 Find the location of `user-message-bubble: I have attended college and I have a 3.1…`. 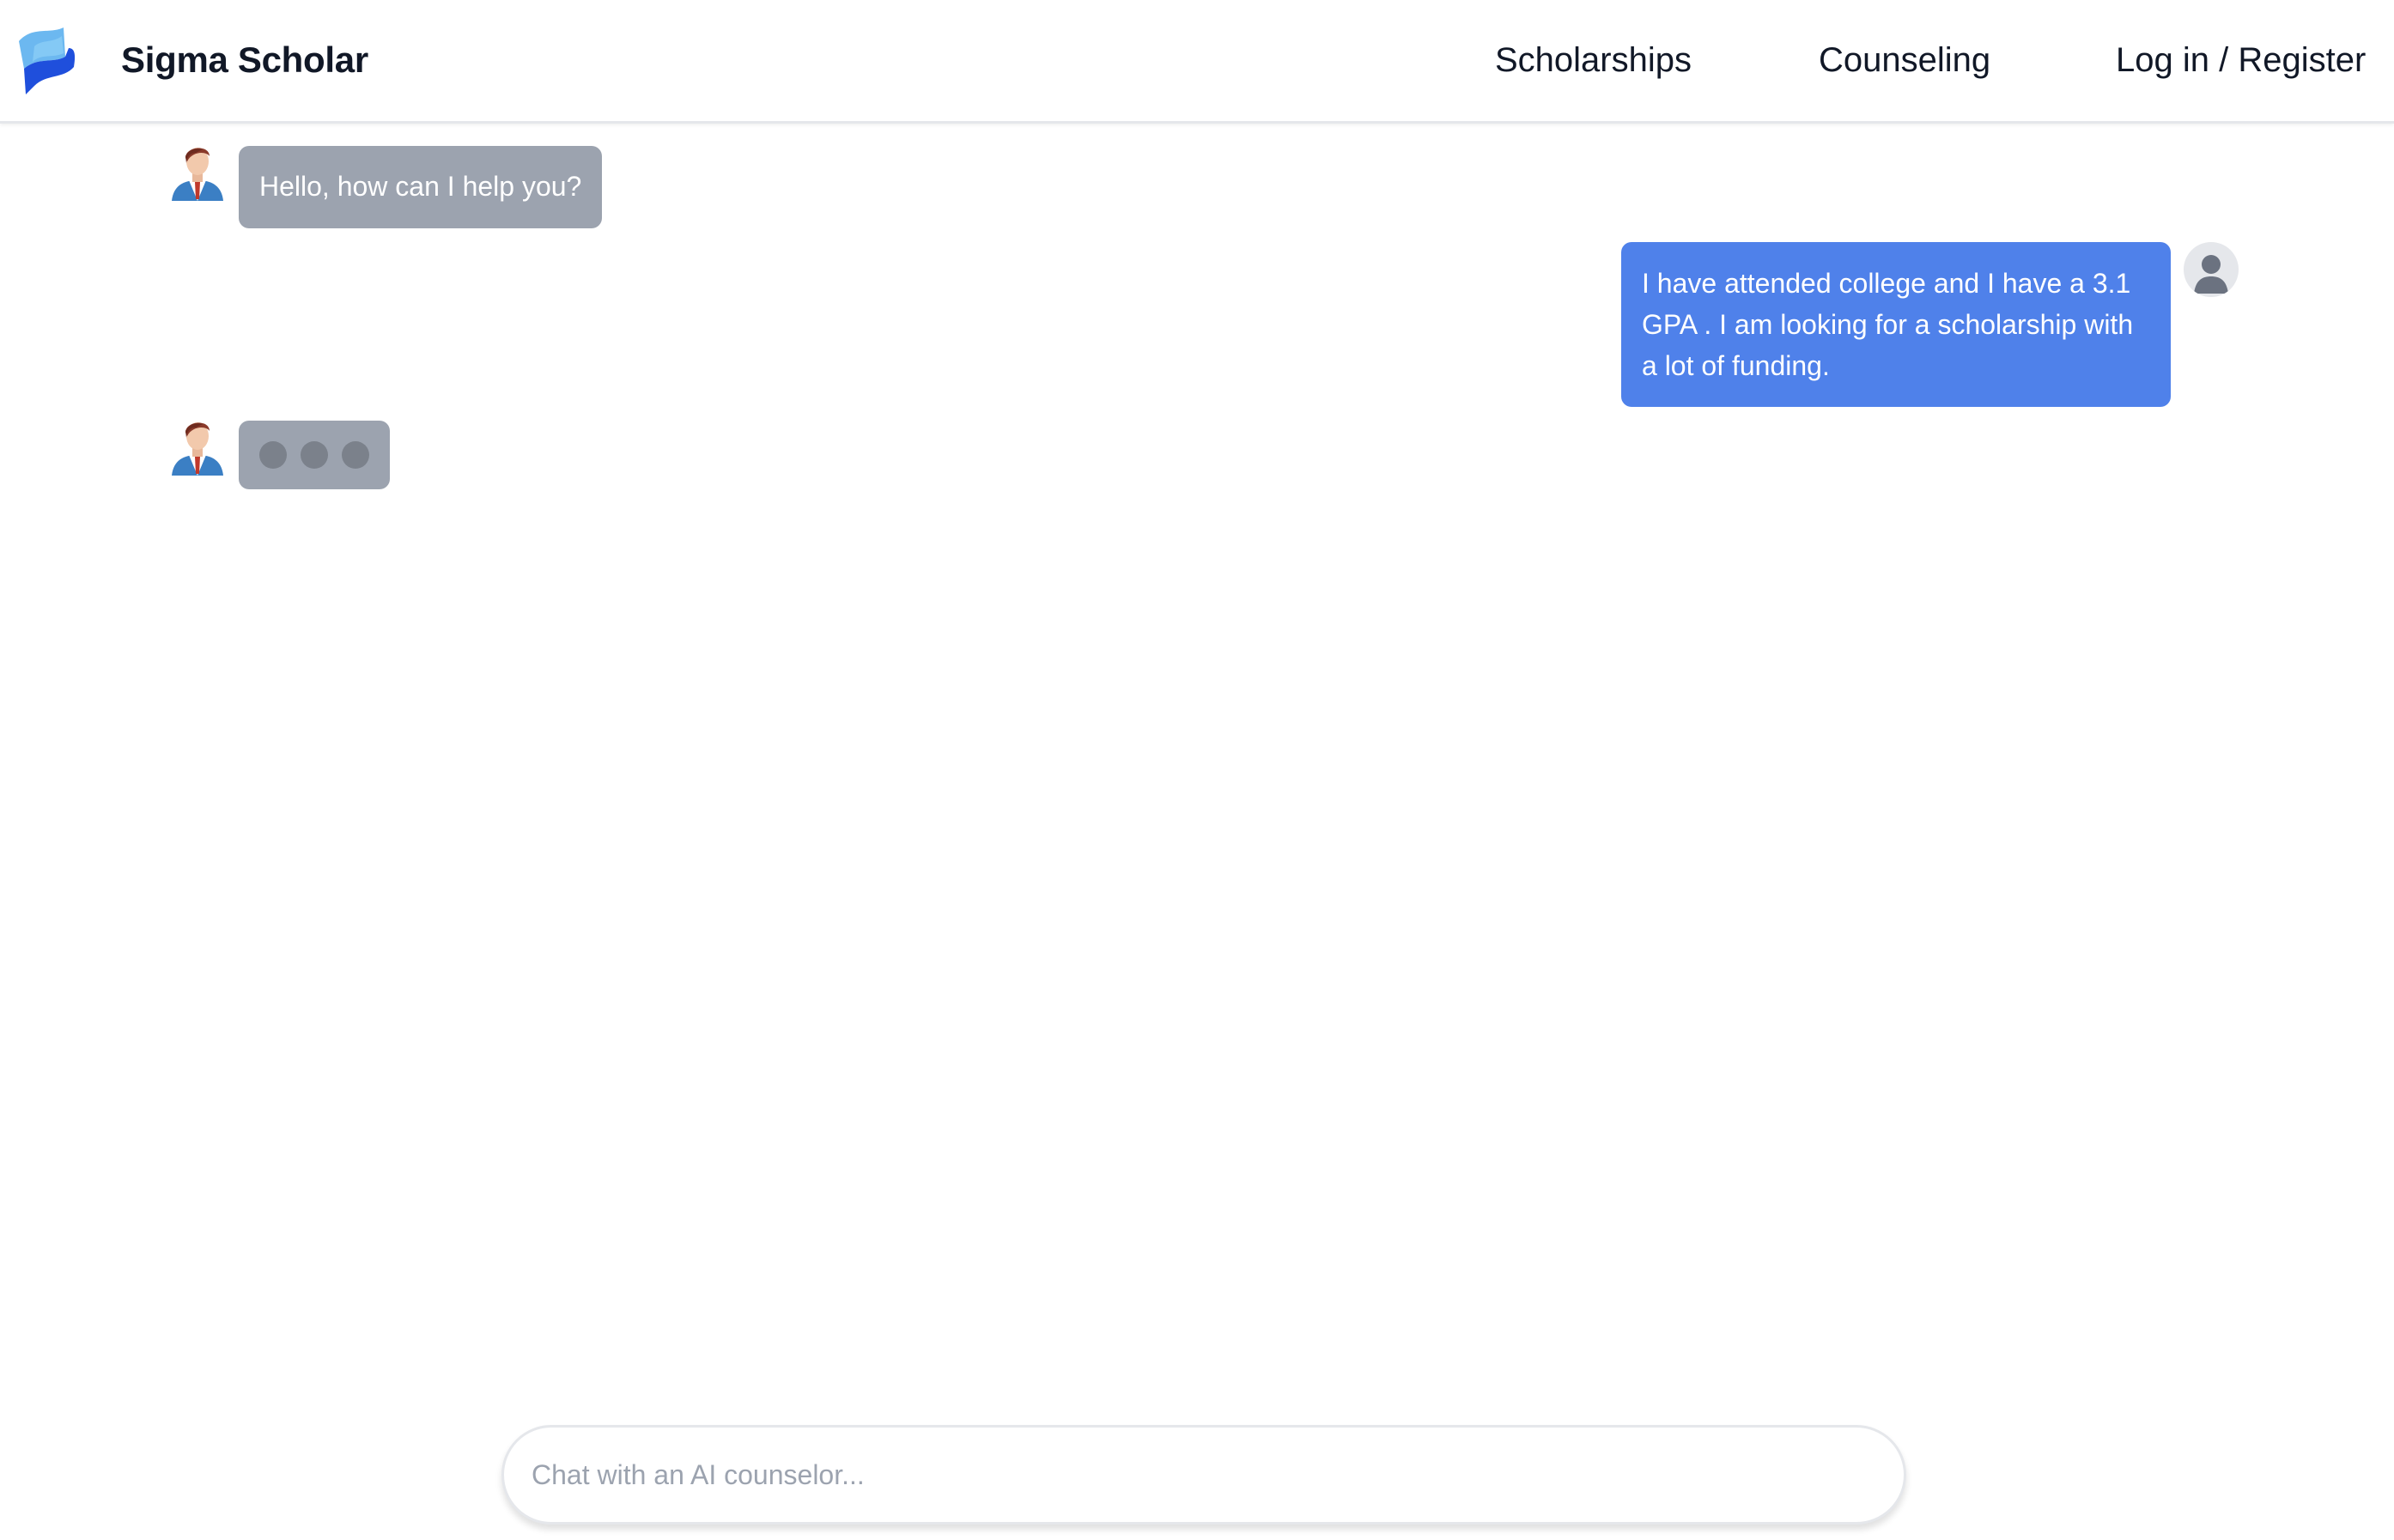

user-message-bubble: I have attended college and I have a 3.1… is located at coordinates (1896, 324).